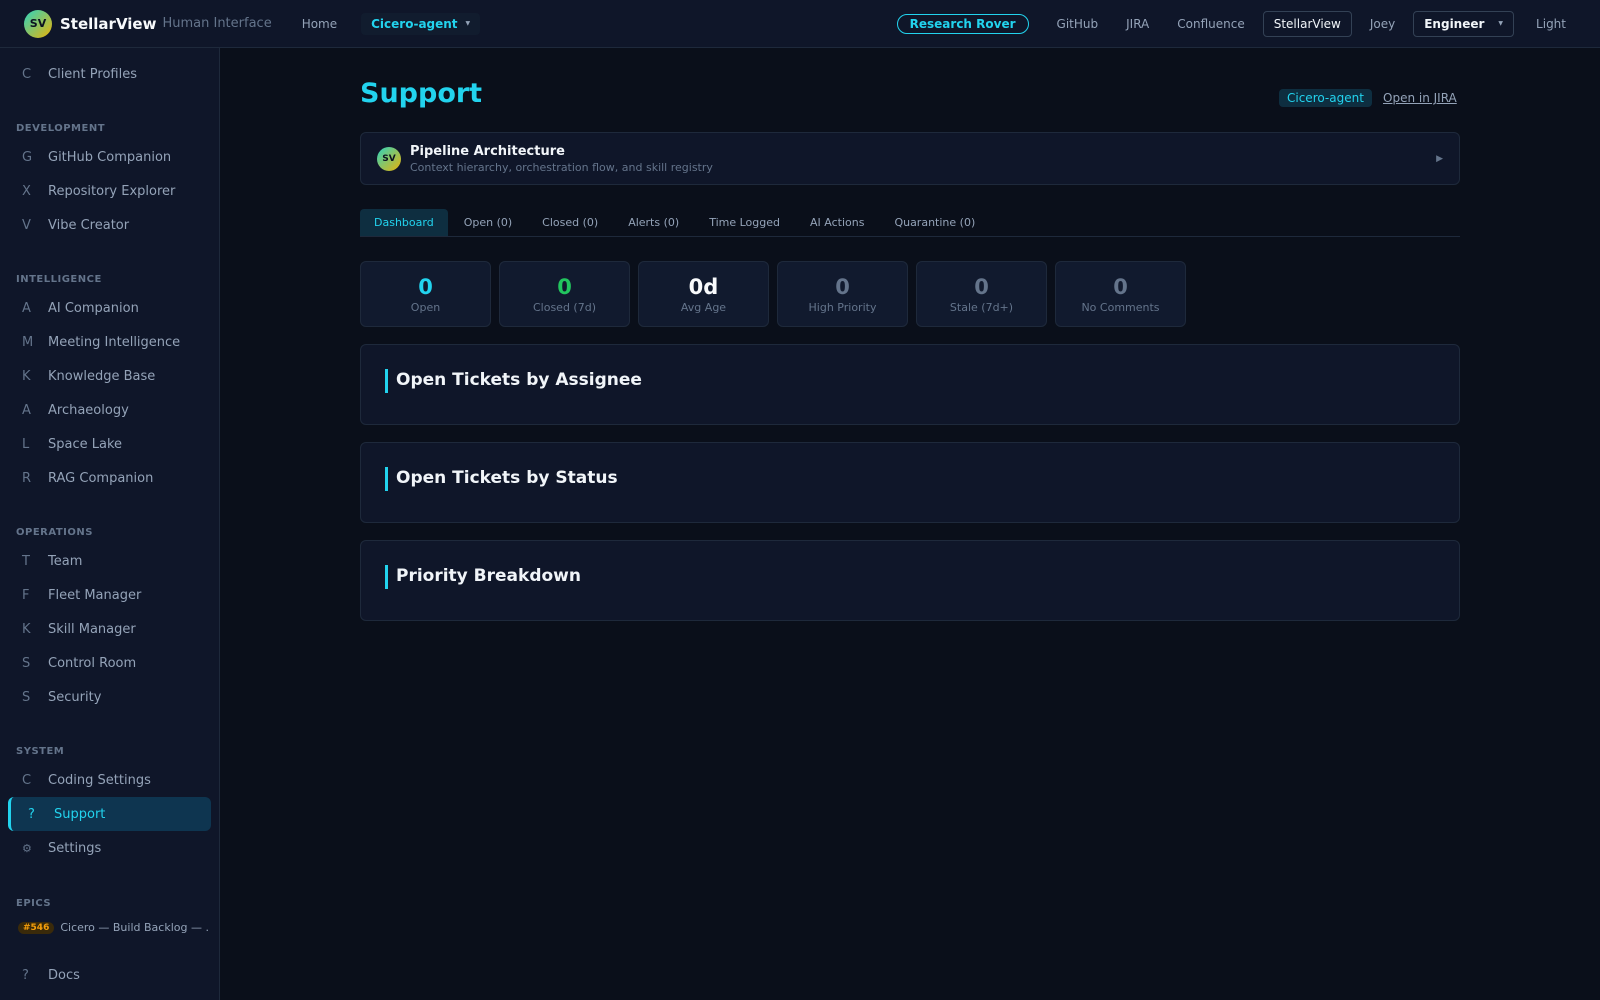 The width and height of the screenshot is (1600, 1000). Describe the element at coordinates (26, 629) in the screenshot. I see `skill-manager-icon: K` at that location.